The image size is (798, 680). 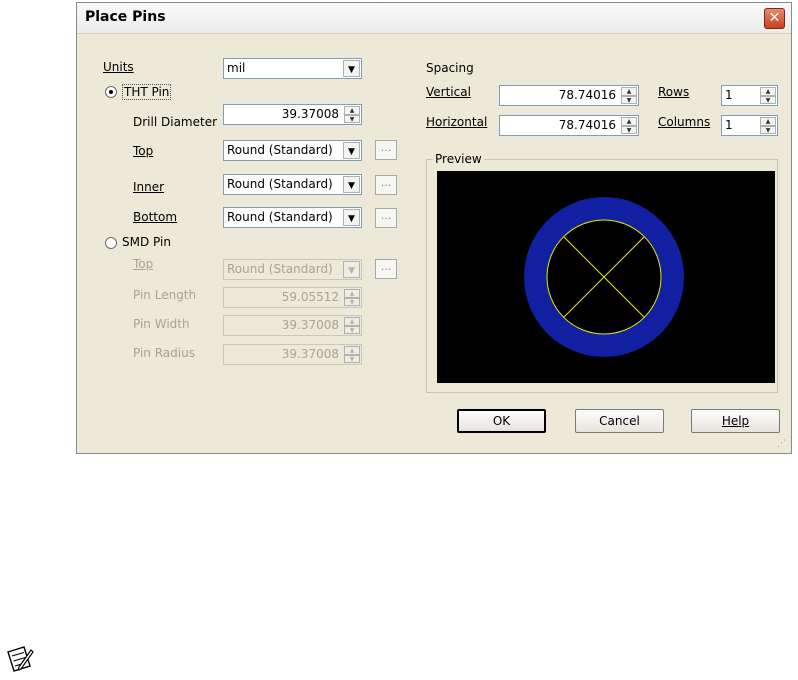 I want to click on tht-inner-label: Inner, so click(x=148, y=187).